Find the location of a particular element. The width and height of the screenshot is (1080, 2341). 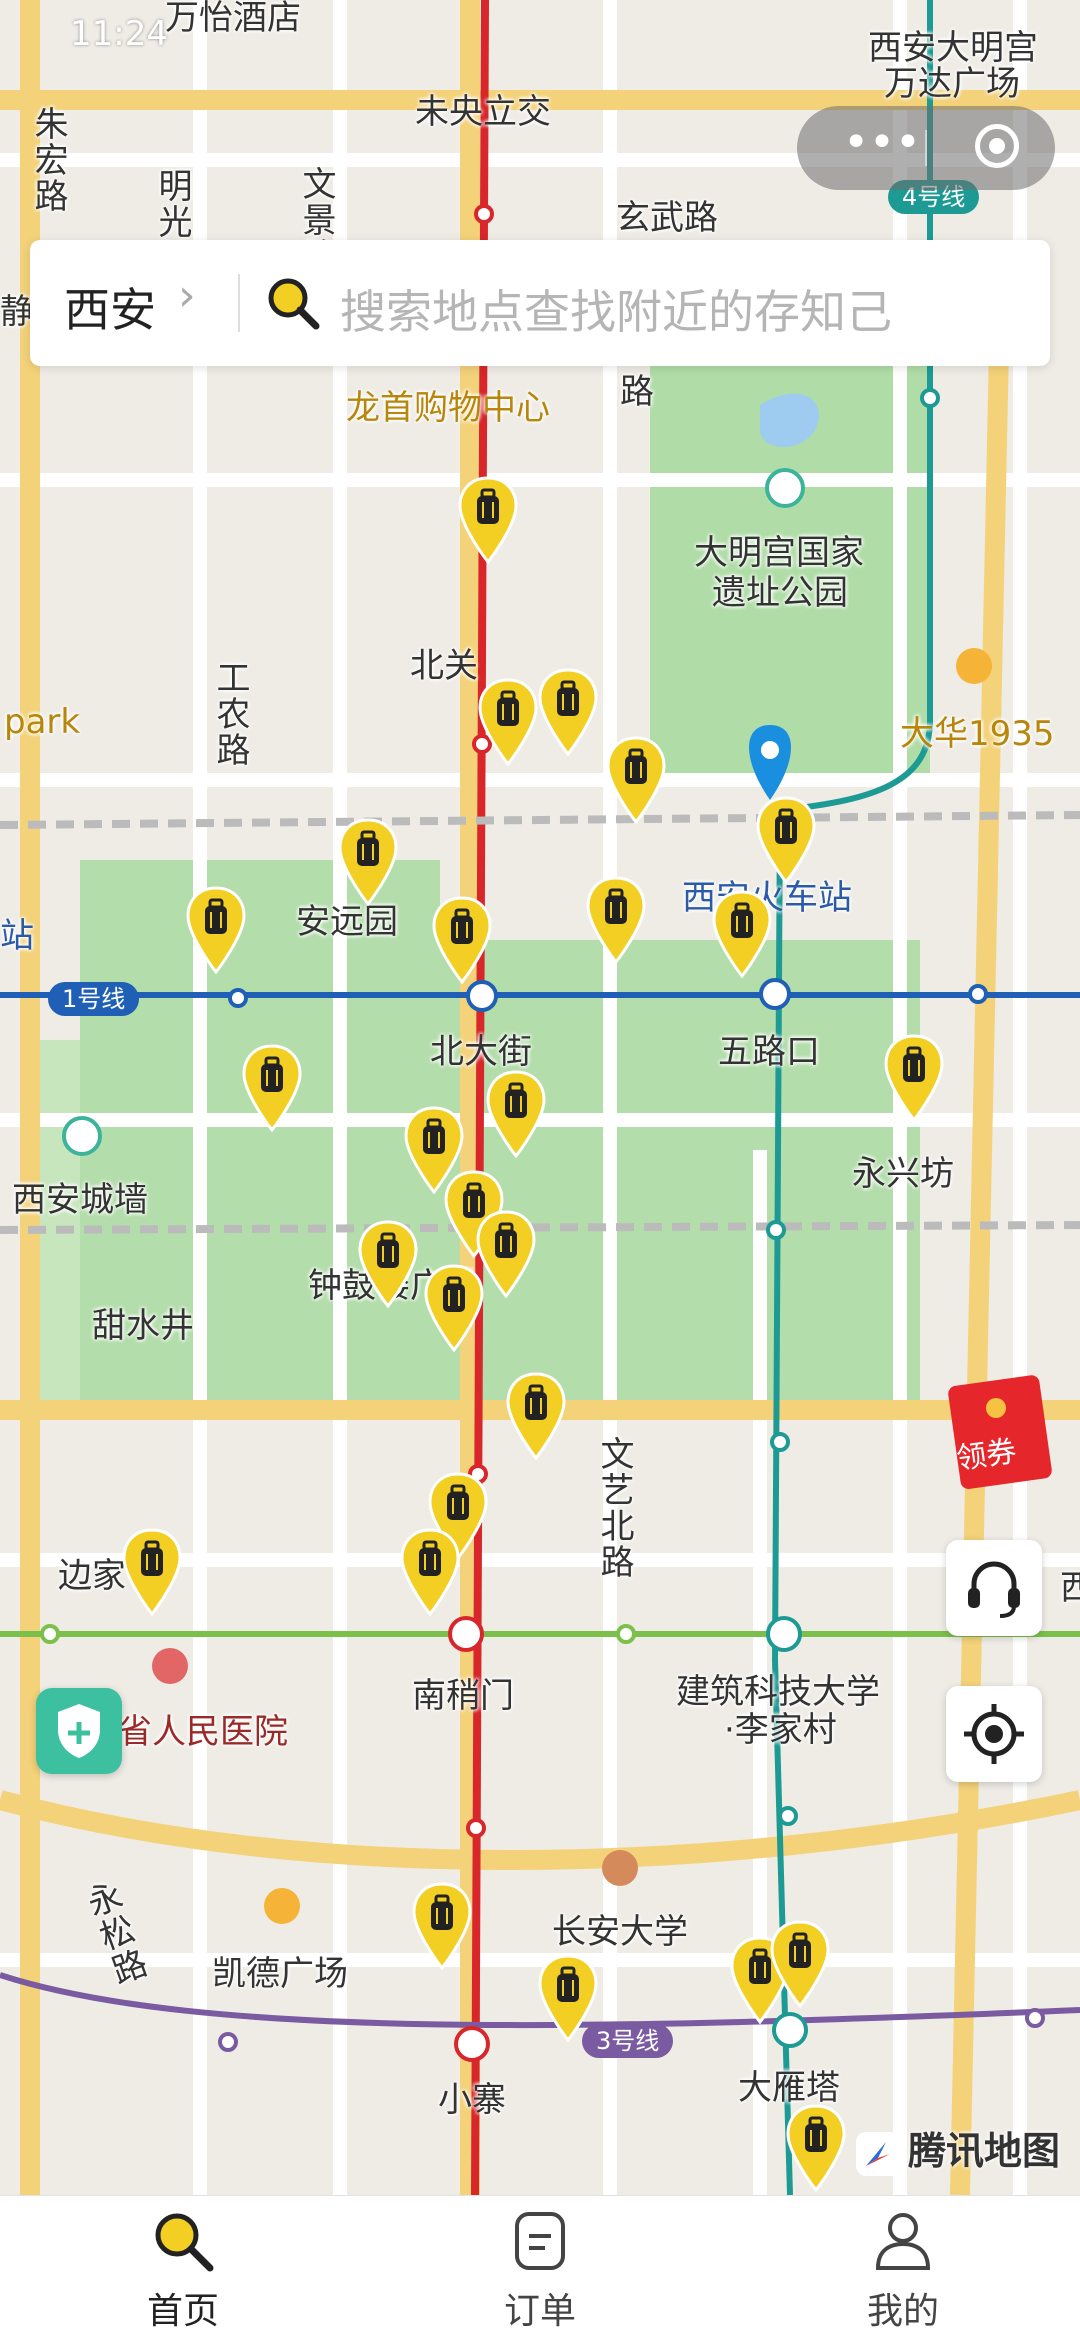

customer-service-button is located at coordinates (994, 1588).